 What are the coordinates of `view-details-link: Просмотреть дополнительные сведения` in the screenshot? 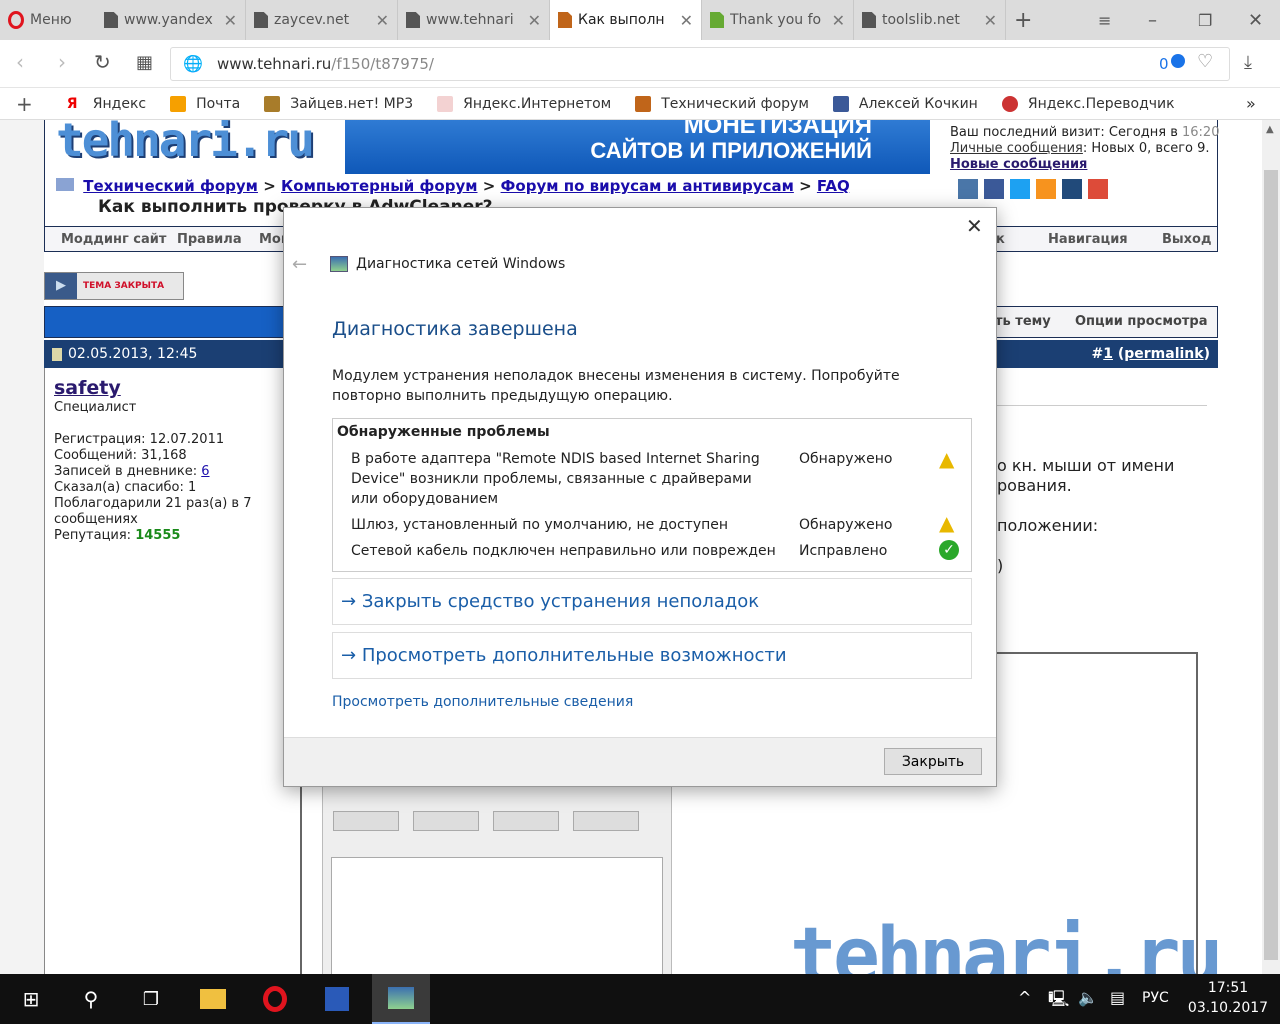 It's located at (482, 702).